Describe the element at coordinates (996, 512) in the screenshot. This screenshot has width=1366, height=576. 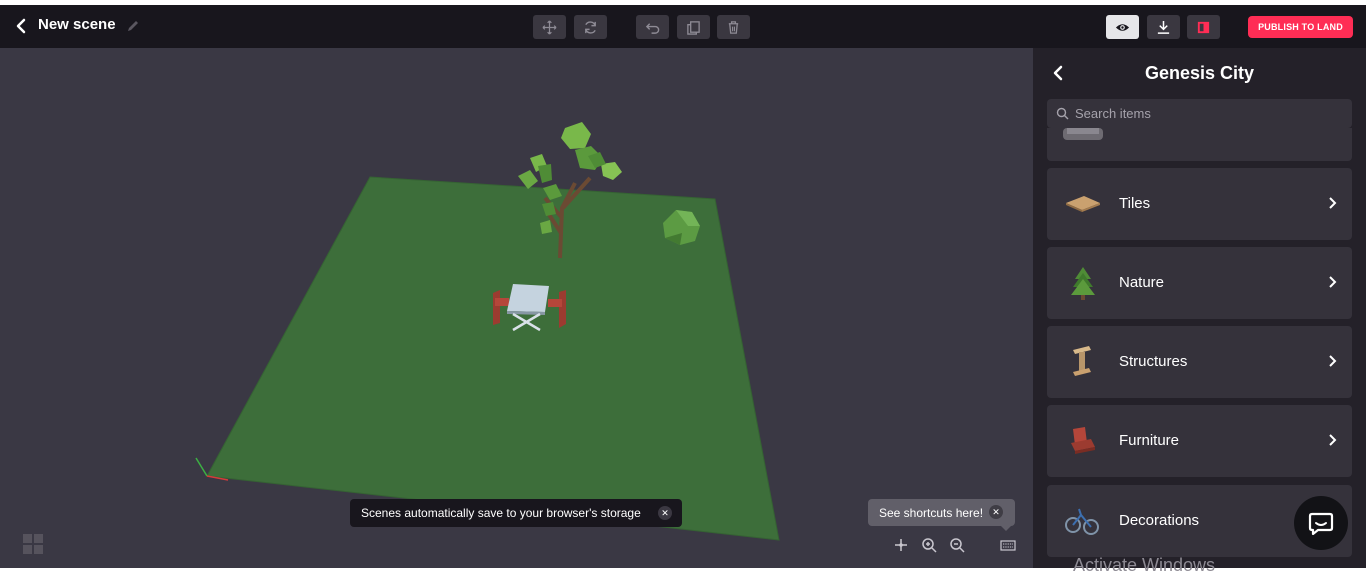
I see `close-shortcuts-icon: ✕` at that location.